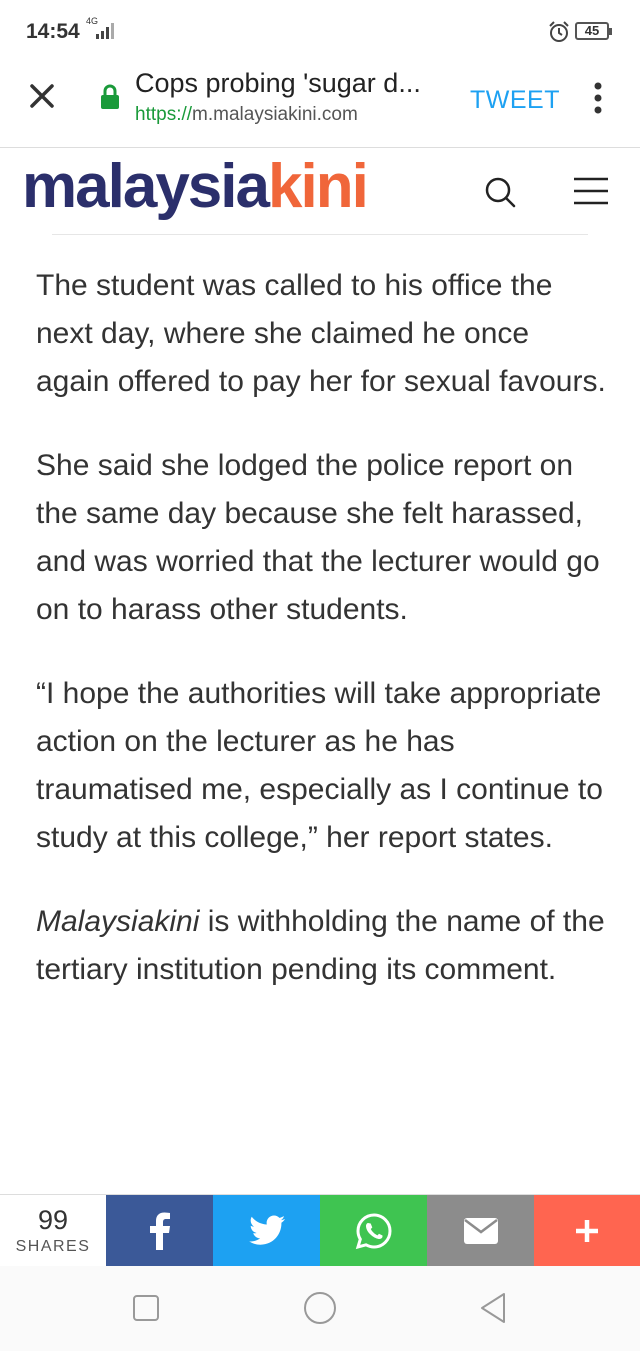  Describe the element at coordinates (515, 100) in the screenshot. I see `tweet-button: TWEET` at that location.